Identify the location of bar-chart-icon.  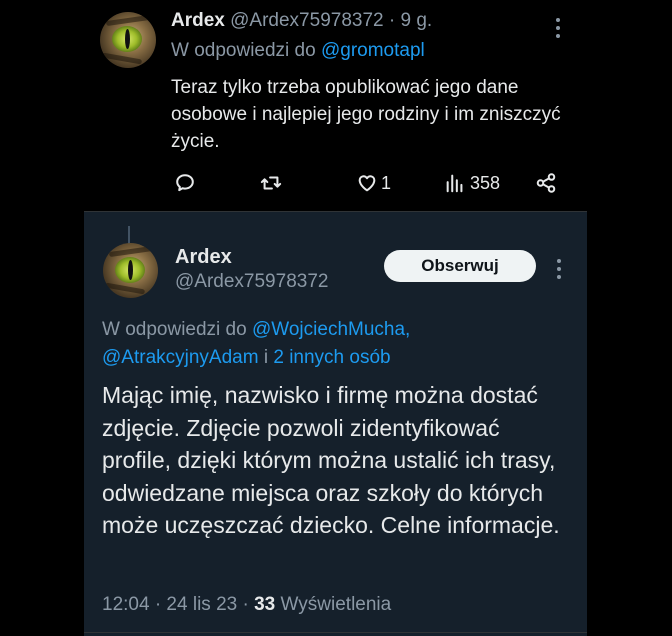
(454, 183).